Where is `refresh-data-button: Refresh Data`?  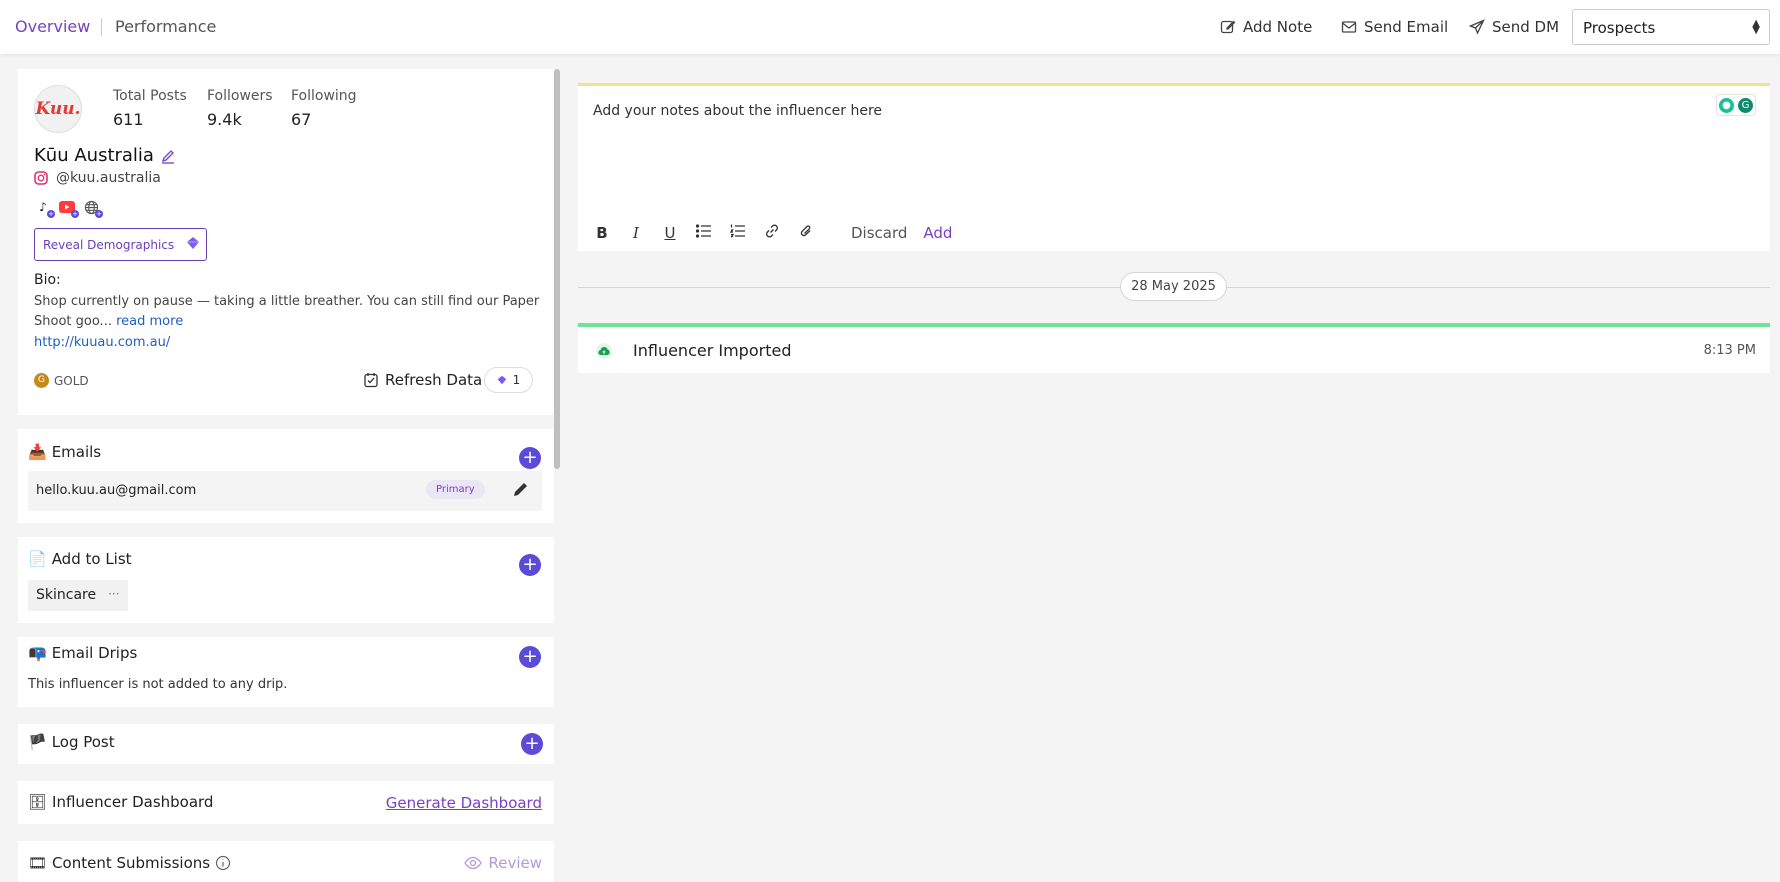 refresh-data-button: Refresh Data is located at coordinates (422, 380).